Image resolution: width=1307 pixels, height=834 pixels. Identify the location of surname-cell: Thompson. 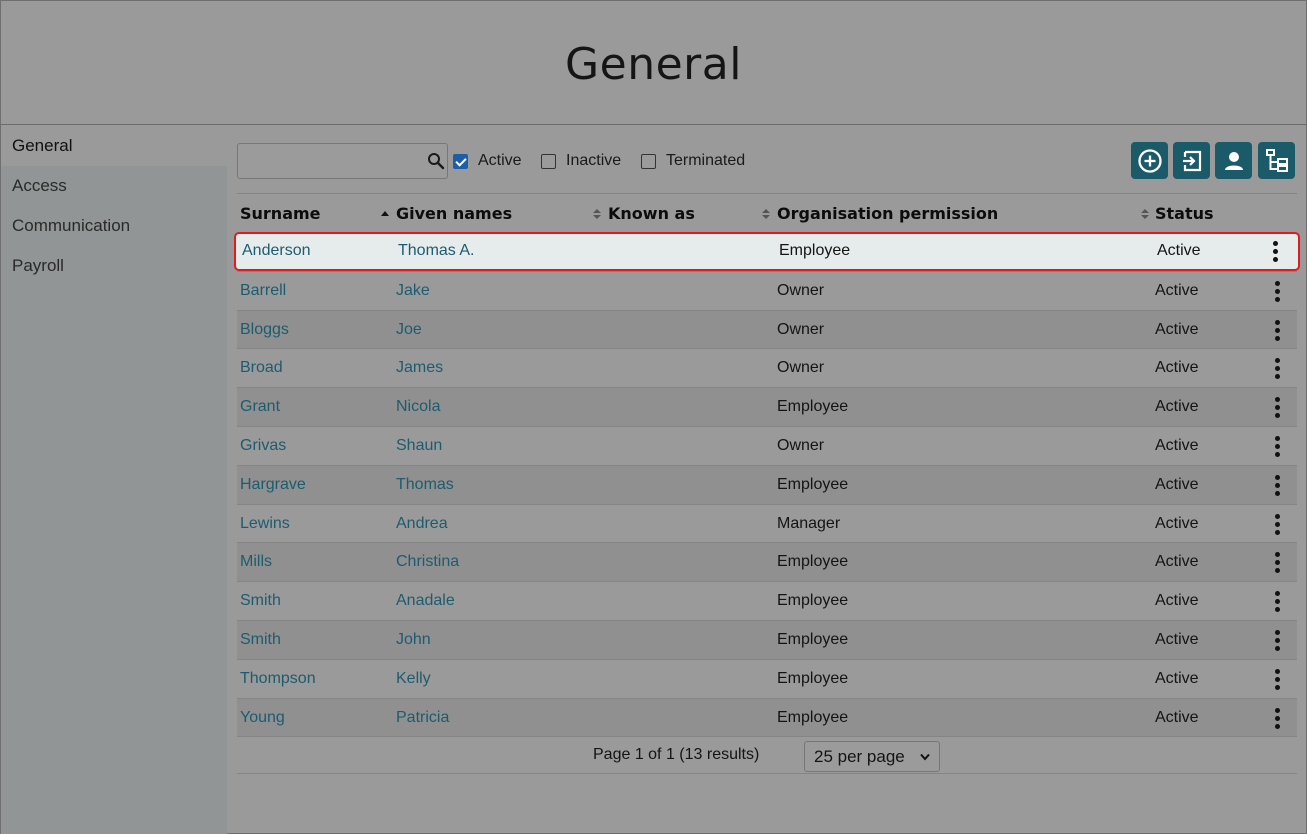
(278, 679).